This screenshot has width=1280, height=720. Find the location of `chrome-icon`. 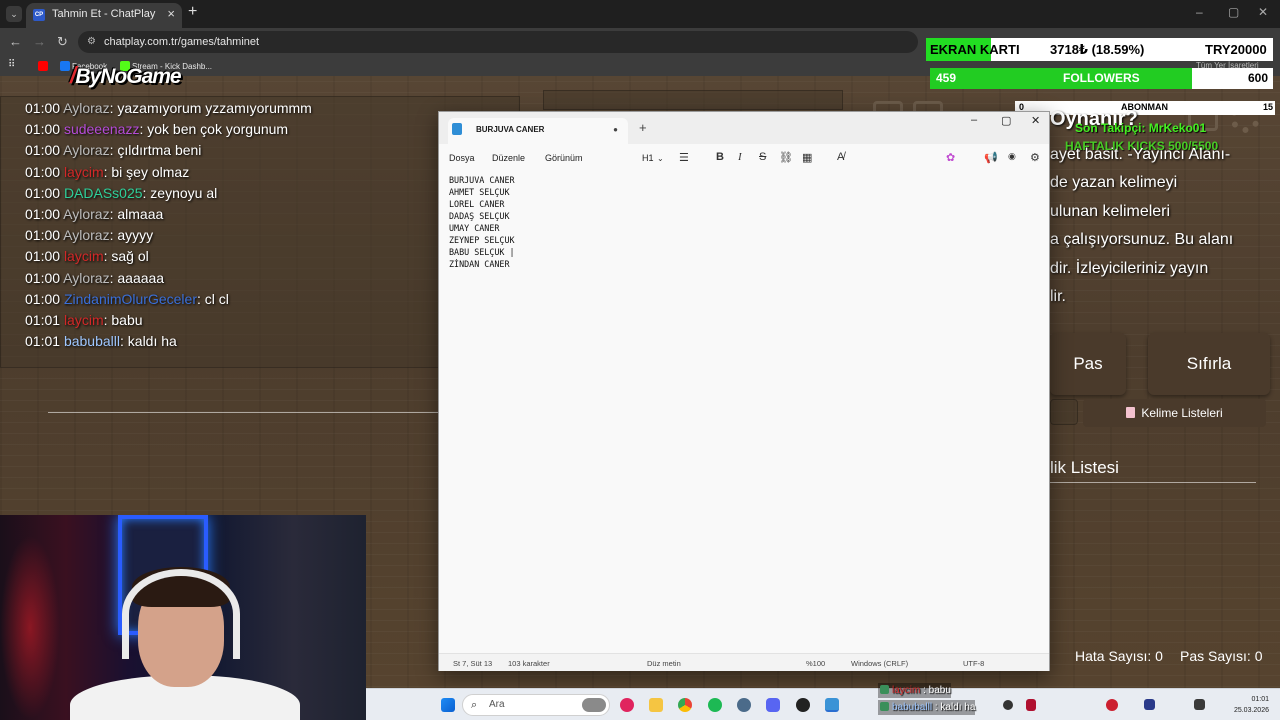

chrome-icon is located at coordinates (685, 705).